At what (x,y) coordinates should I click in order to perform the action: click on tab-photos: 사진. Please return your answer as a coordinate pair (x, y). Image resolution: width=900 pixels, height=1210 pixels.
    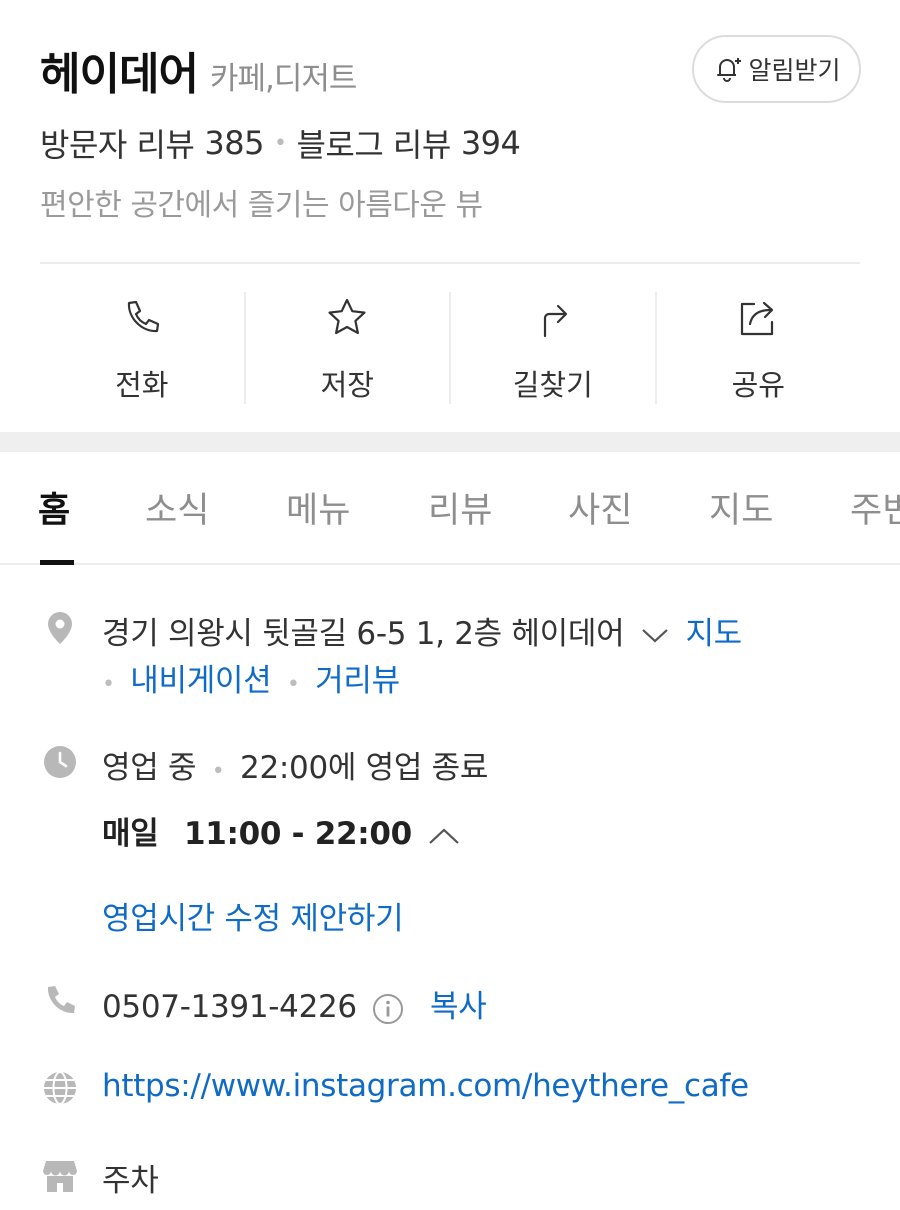
    Looking at the image, I should click on (600, 507).